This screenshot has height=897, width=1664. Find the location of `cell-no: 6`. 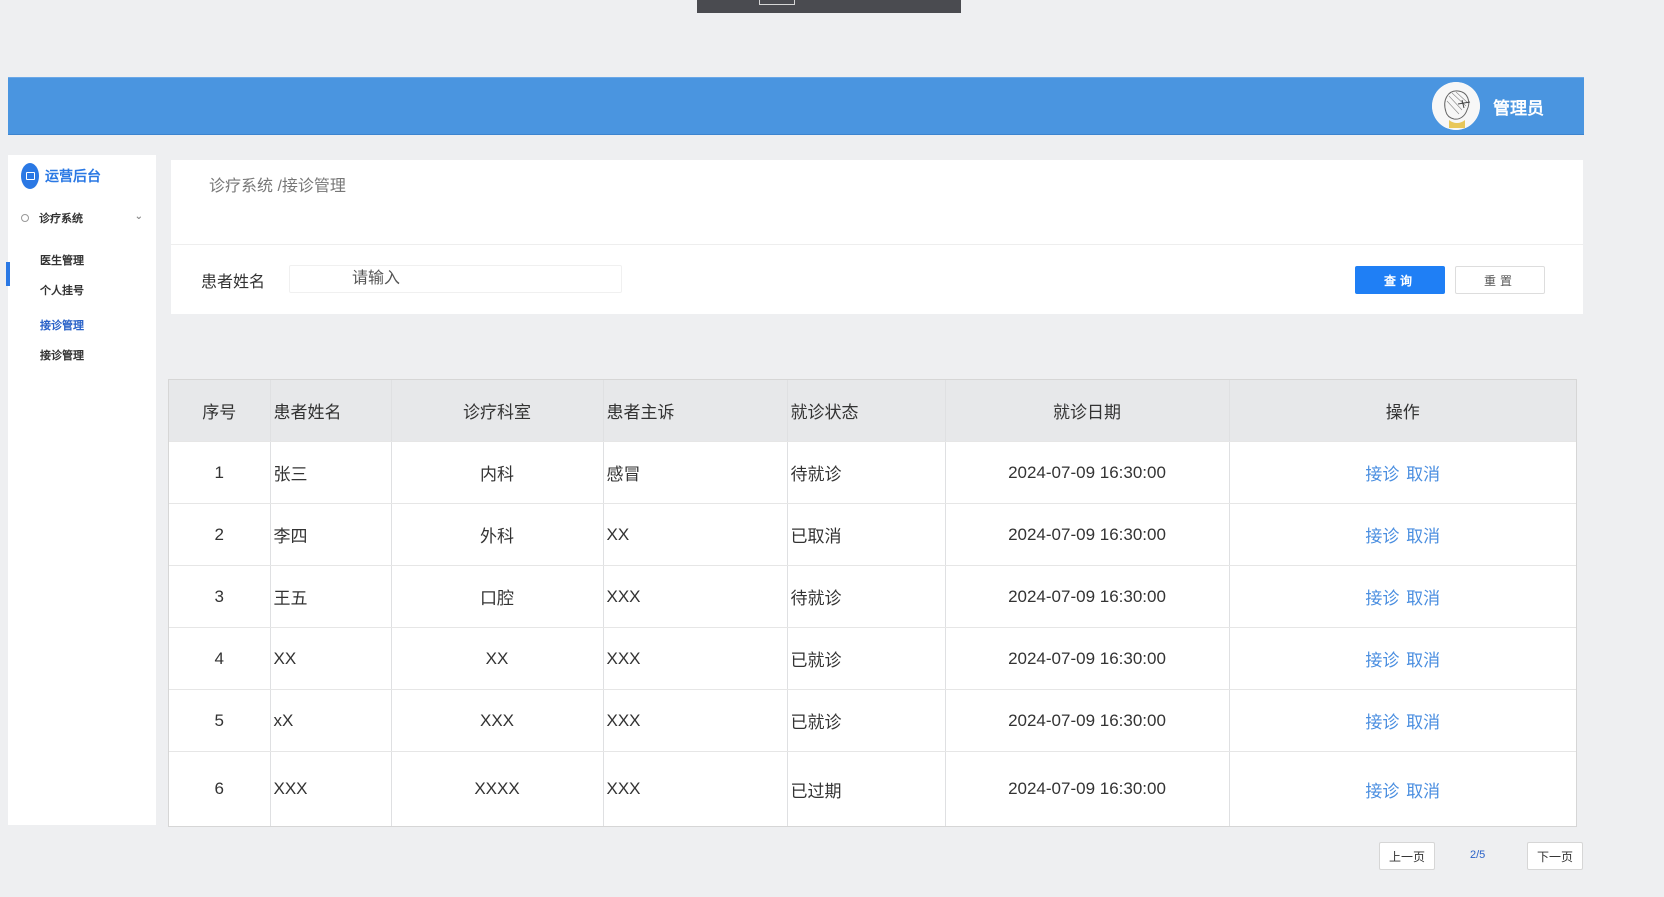

cell-no: 6 is located at coordinates (220, 788).